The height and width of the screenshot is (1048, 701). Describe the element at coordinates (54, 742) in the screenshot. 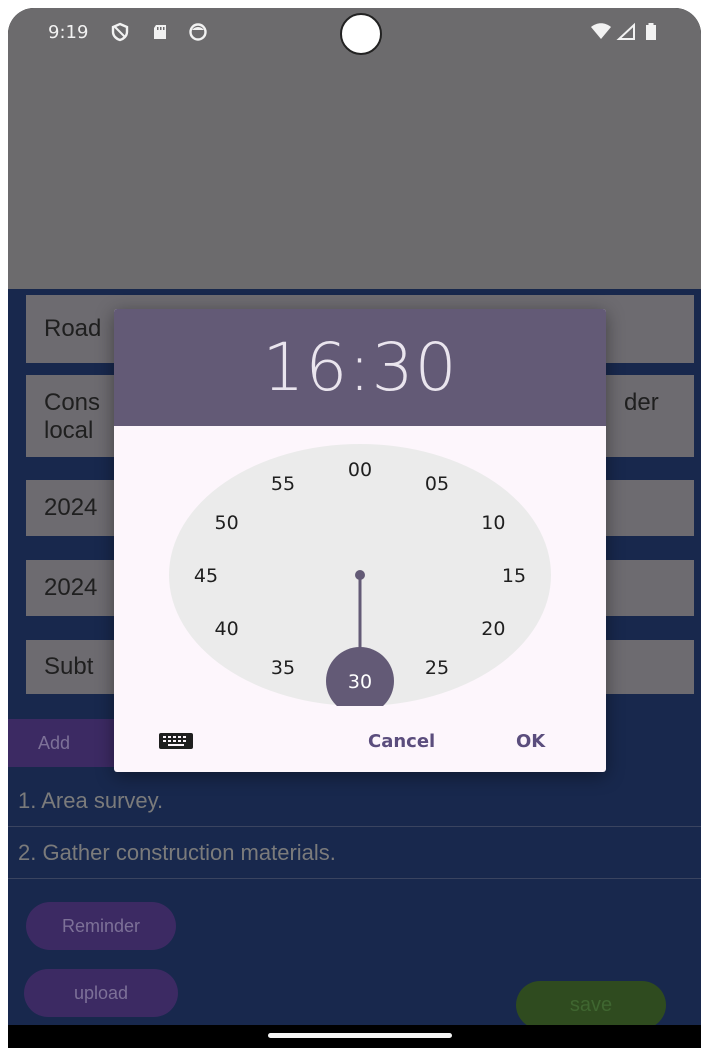

I see `add-subtask-label: Add` at that location.